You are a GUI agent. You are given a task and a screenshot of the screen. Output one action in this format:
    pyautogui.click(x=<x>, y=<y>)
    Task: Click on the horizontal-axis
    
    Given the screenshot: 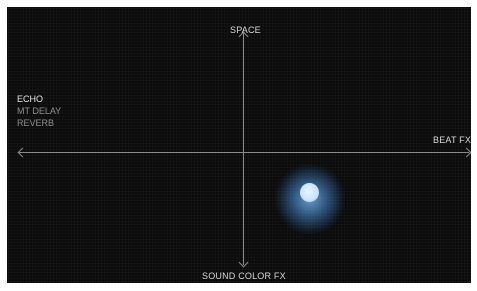 What is the action you would take?
    pyautogui.click(x=244, y=152)
    